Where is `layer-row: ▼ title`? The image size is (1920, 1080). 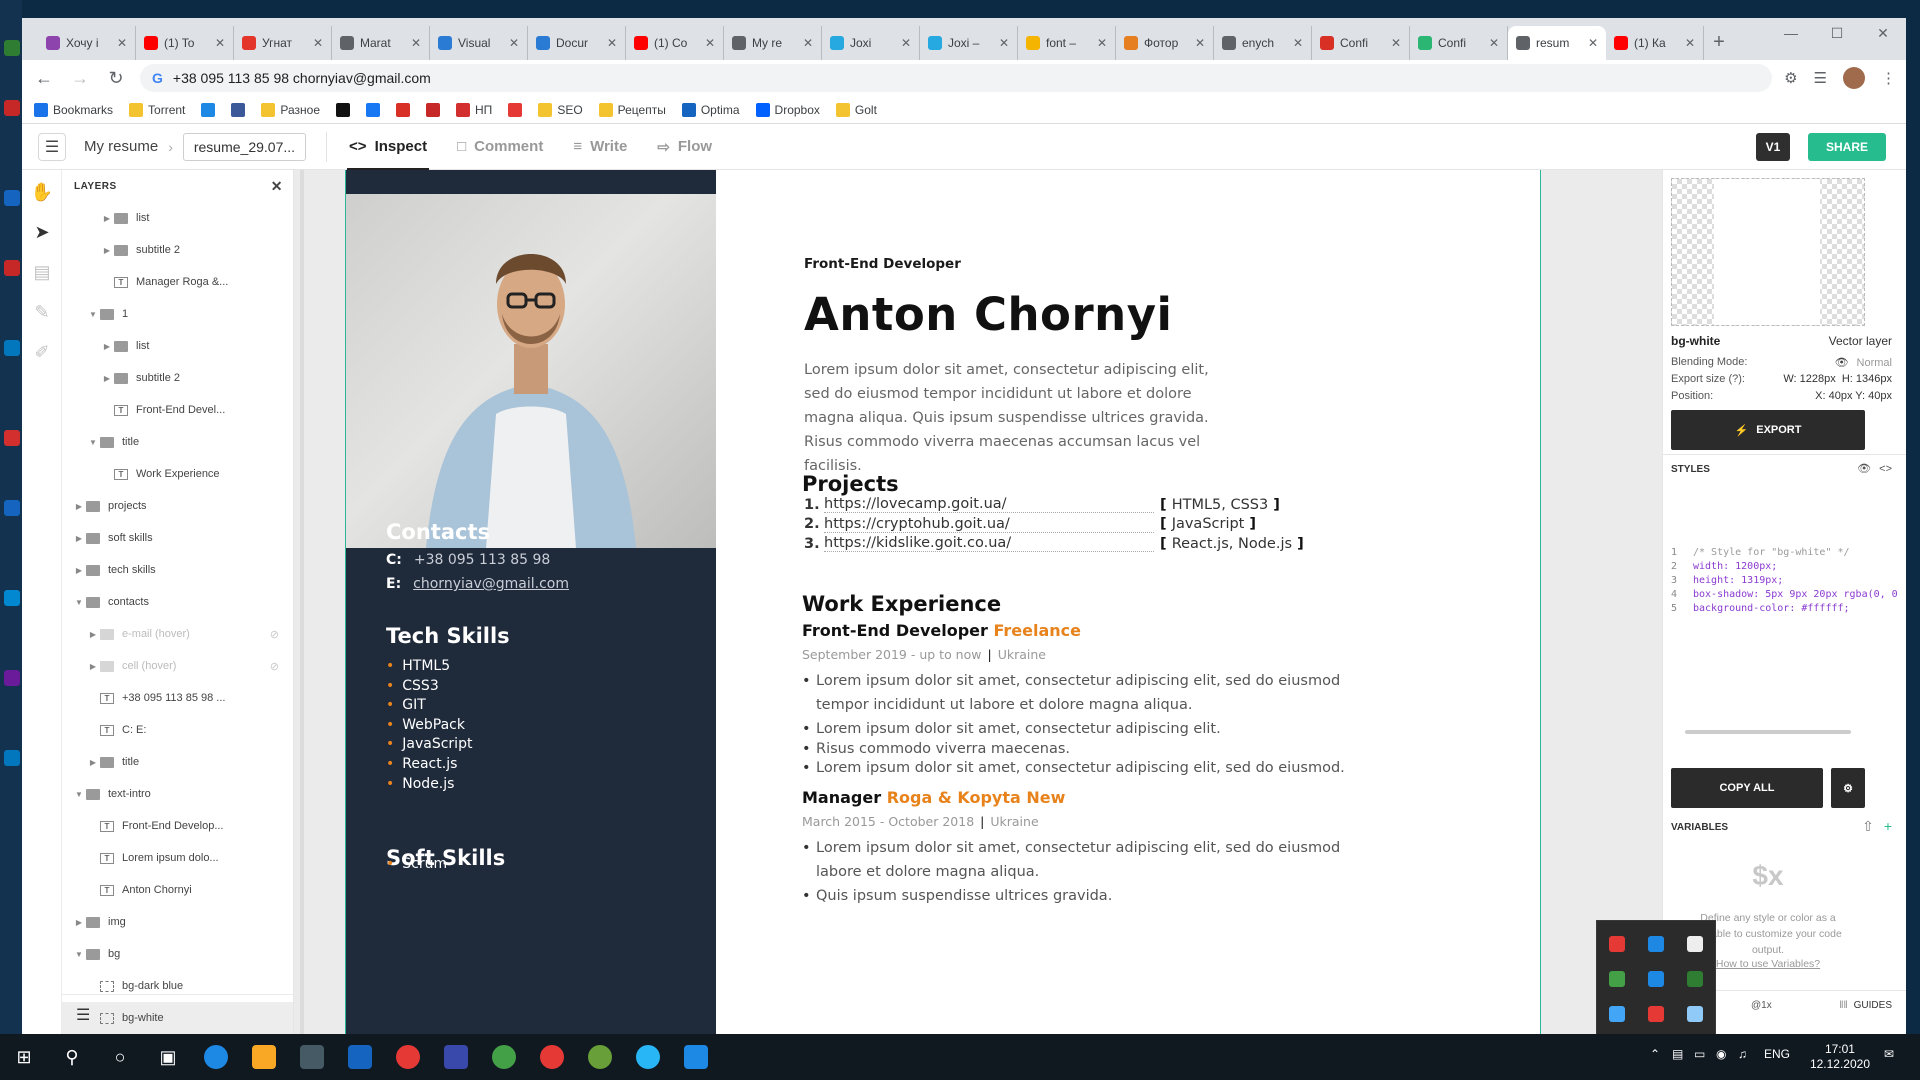
layer-row: ▼ title is located at coordinates (177, 442).